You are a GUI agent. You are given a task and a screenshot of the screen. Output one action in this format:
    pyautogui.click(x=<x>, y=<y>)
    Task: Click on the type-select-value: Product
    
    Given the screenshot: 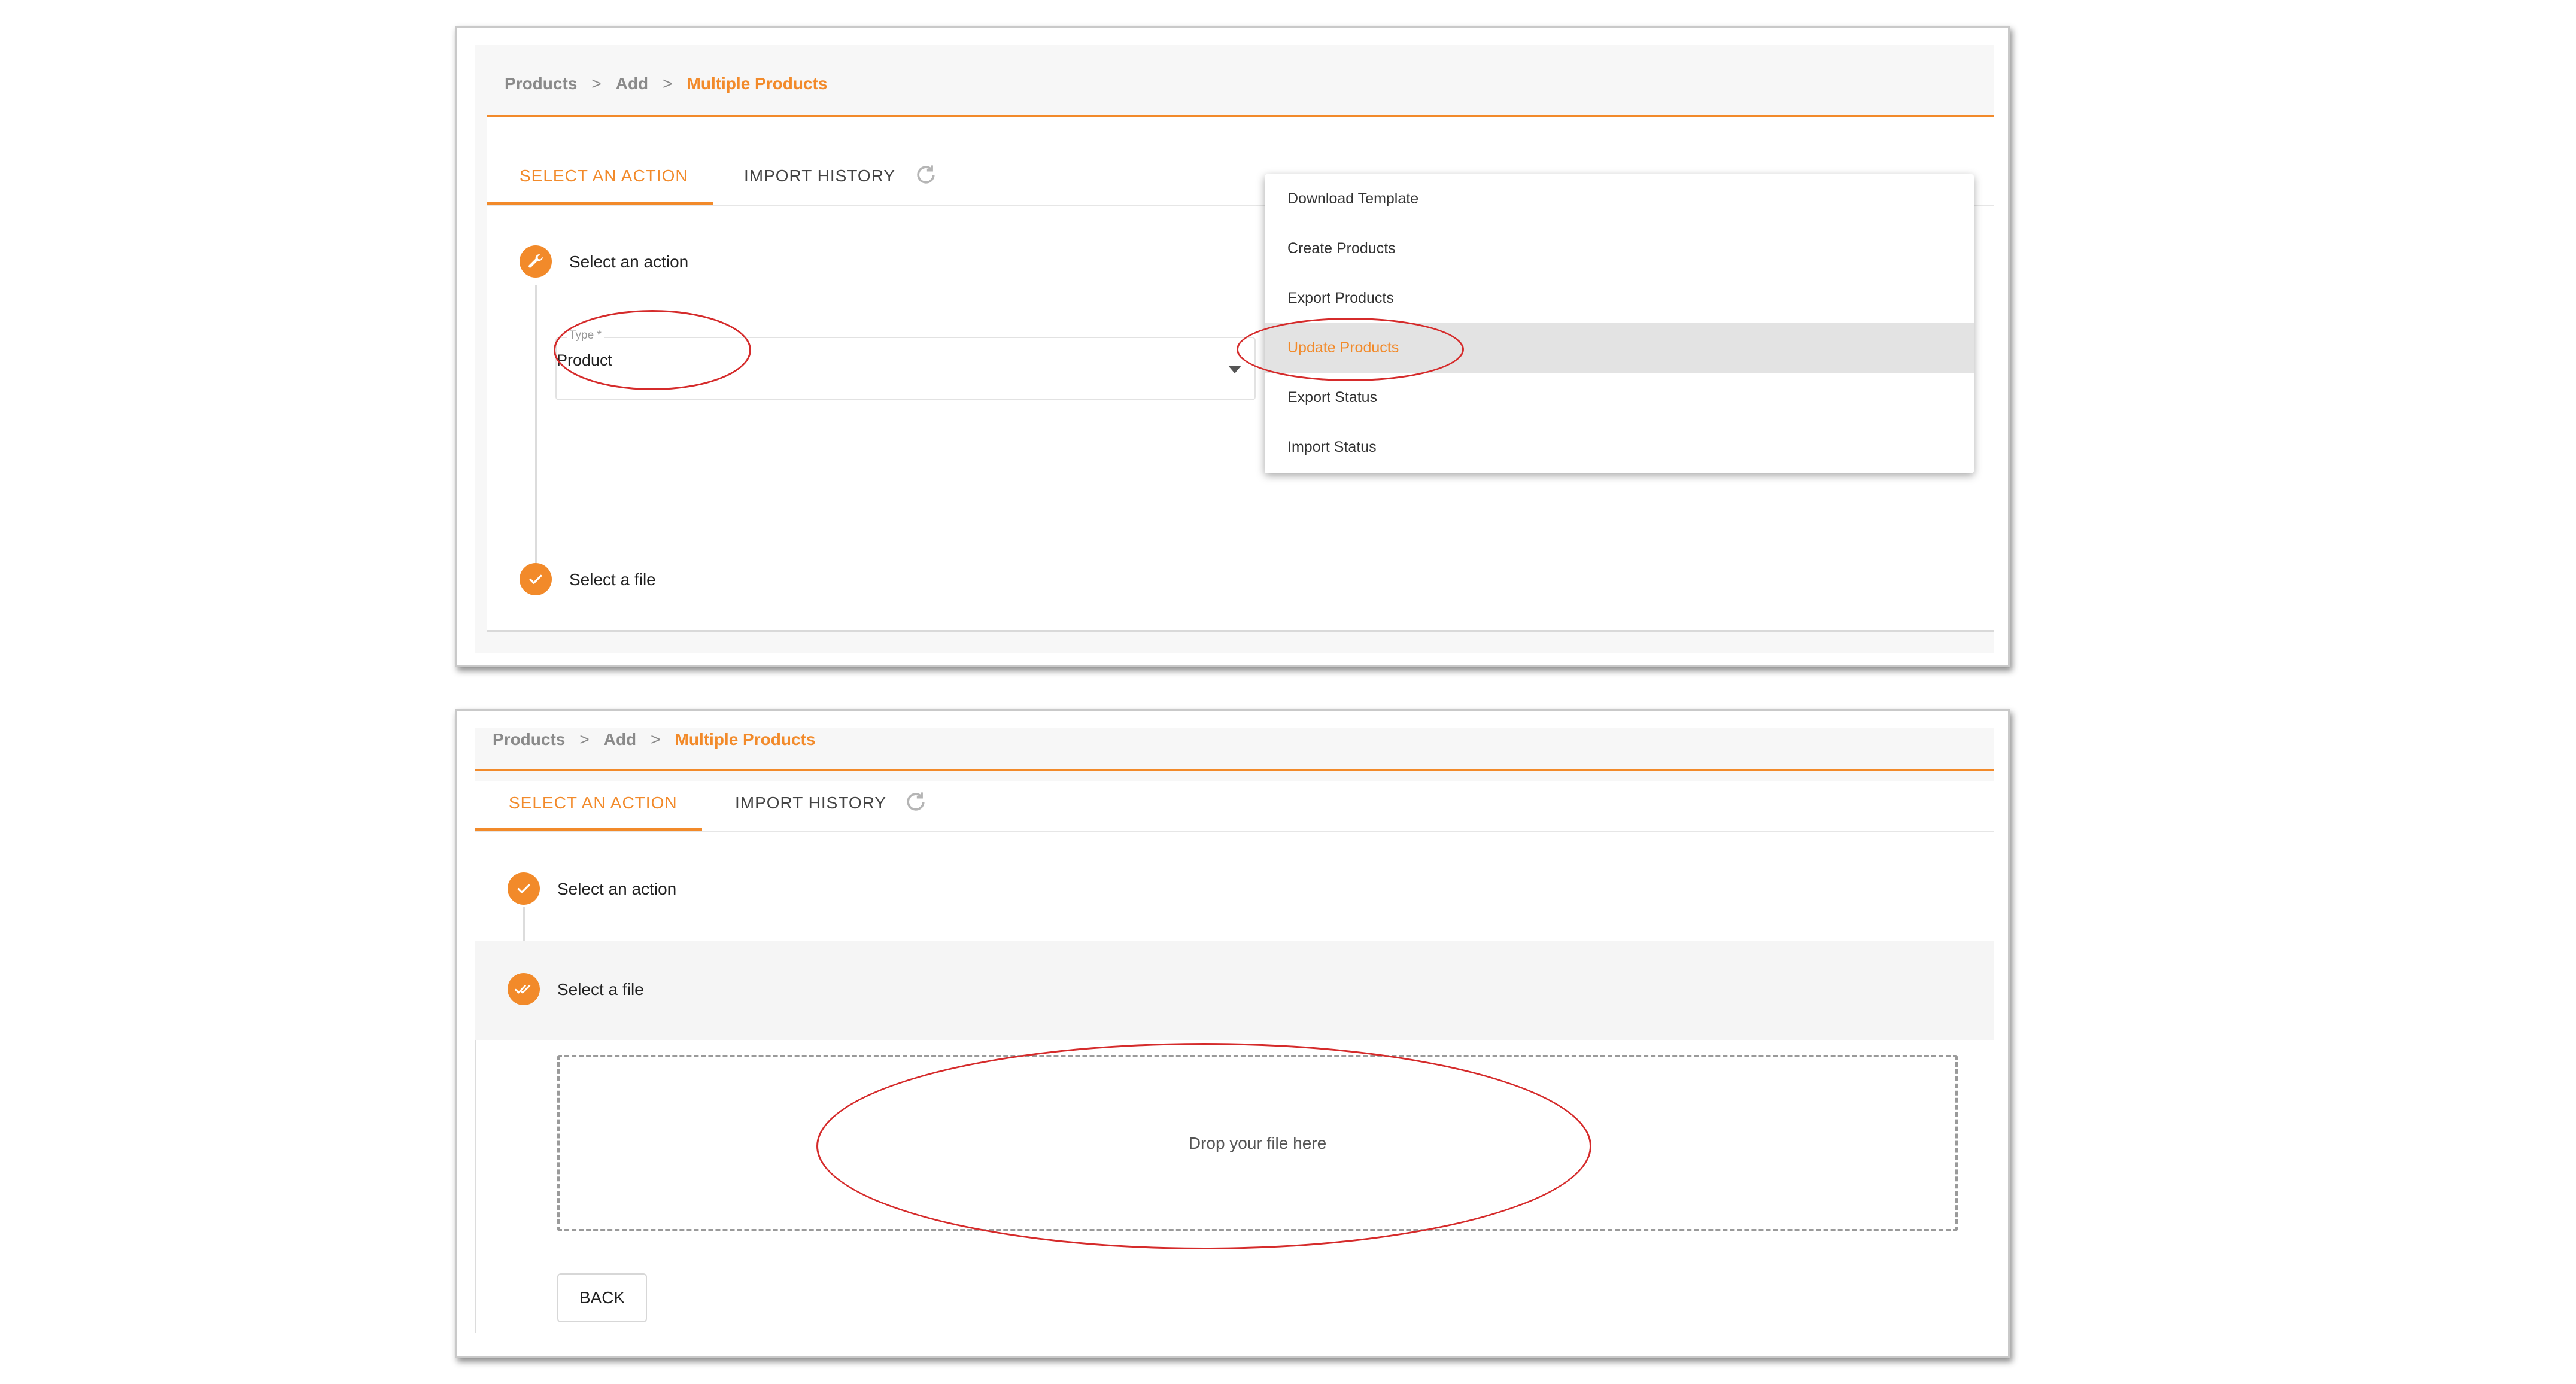 What is the action you would take?
    pyautogui.click(x=585, y=360)
    